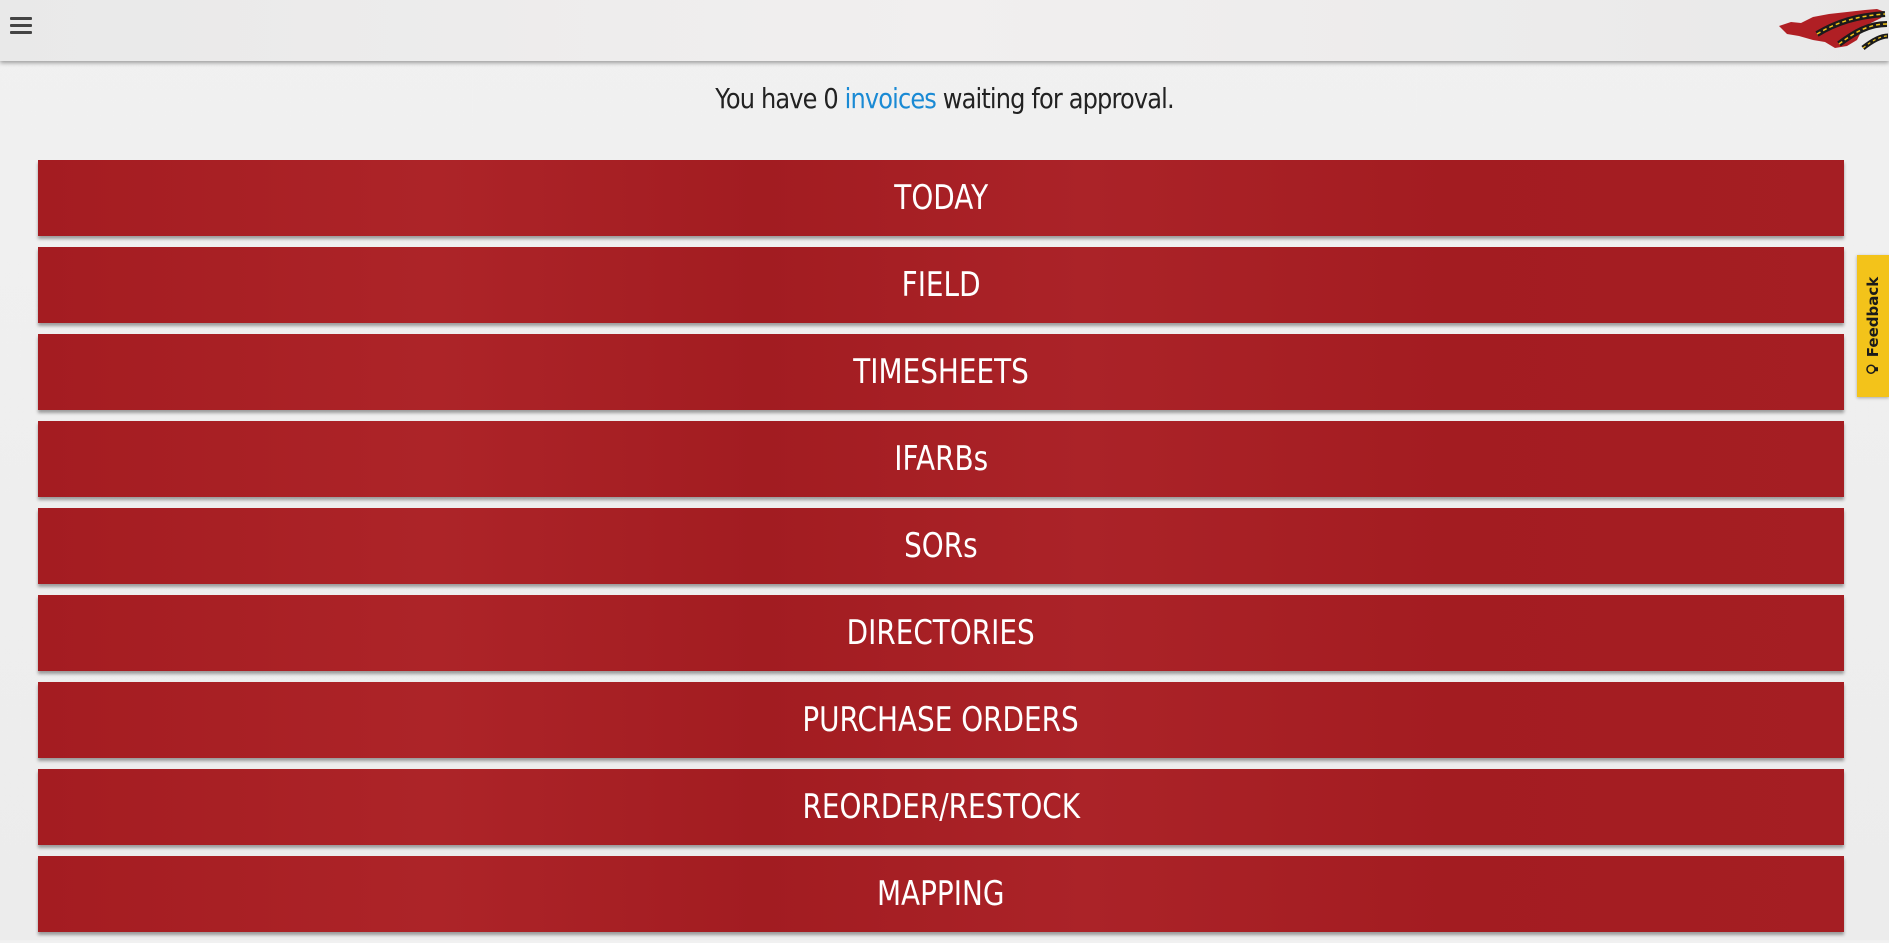 This screenshot has width=1889, height=943. I want to click on notice-prefix: You have 0, so click(780, 98).